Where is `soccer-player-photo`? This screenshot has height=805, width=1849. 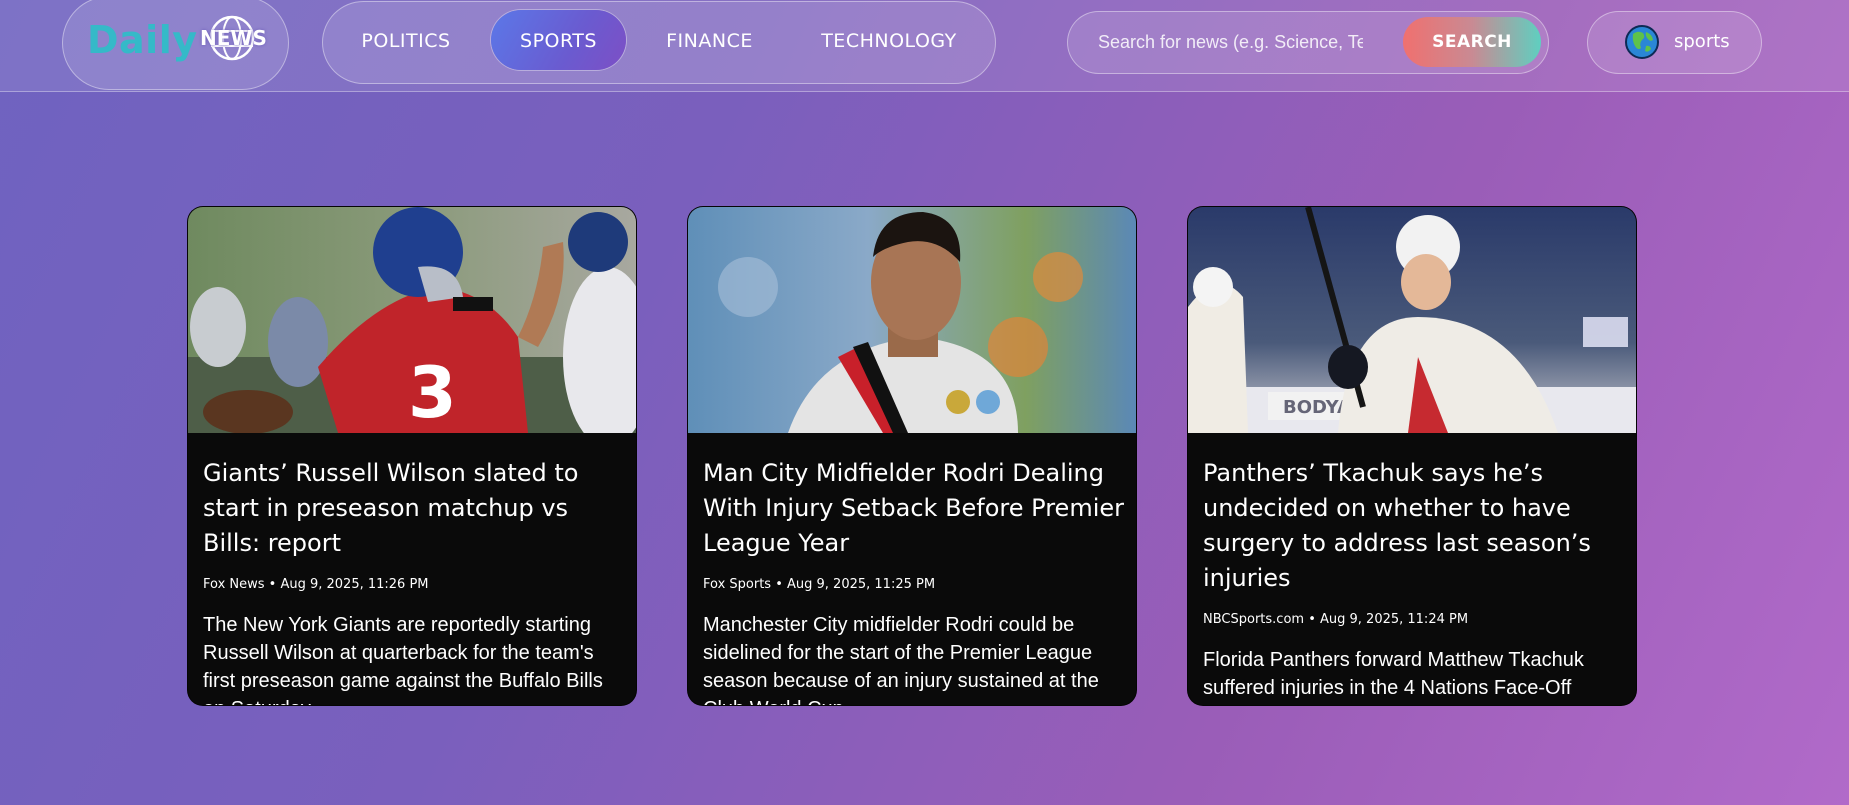
soccer-player-photo is located at coordinates (912, 320).